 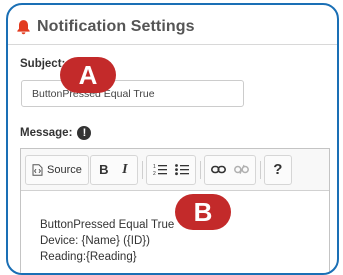 I want to click on subject-input, so click(x=132, y=93).